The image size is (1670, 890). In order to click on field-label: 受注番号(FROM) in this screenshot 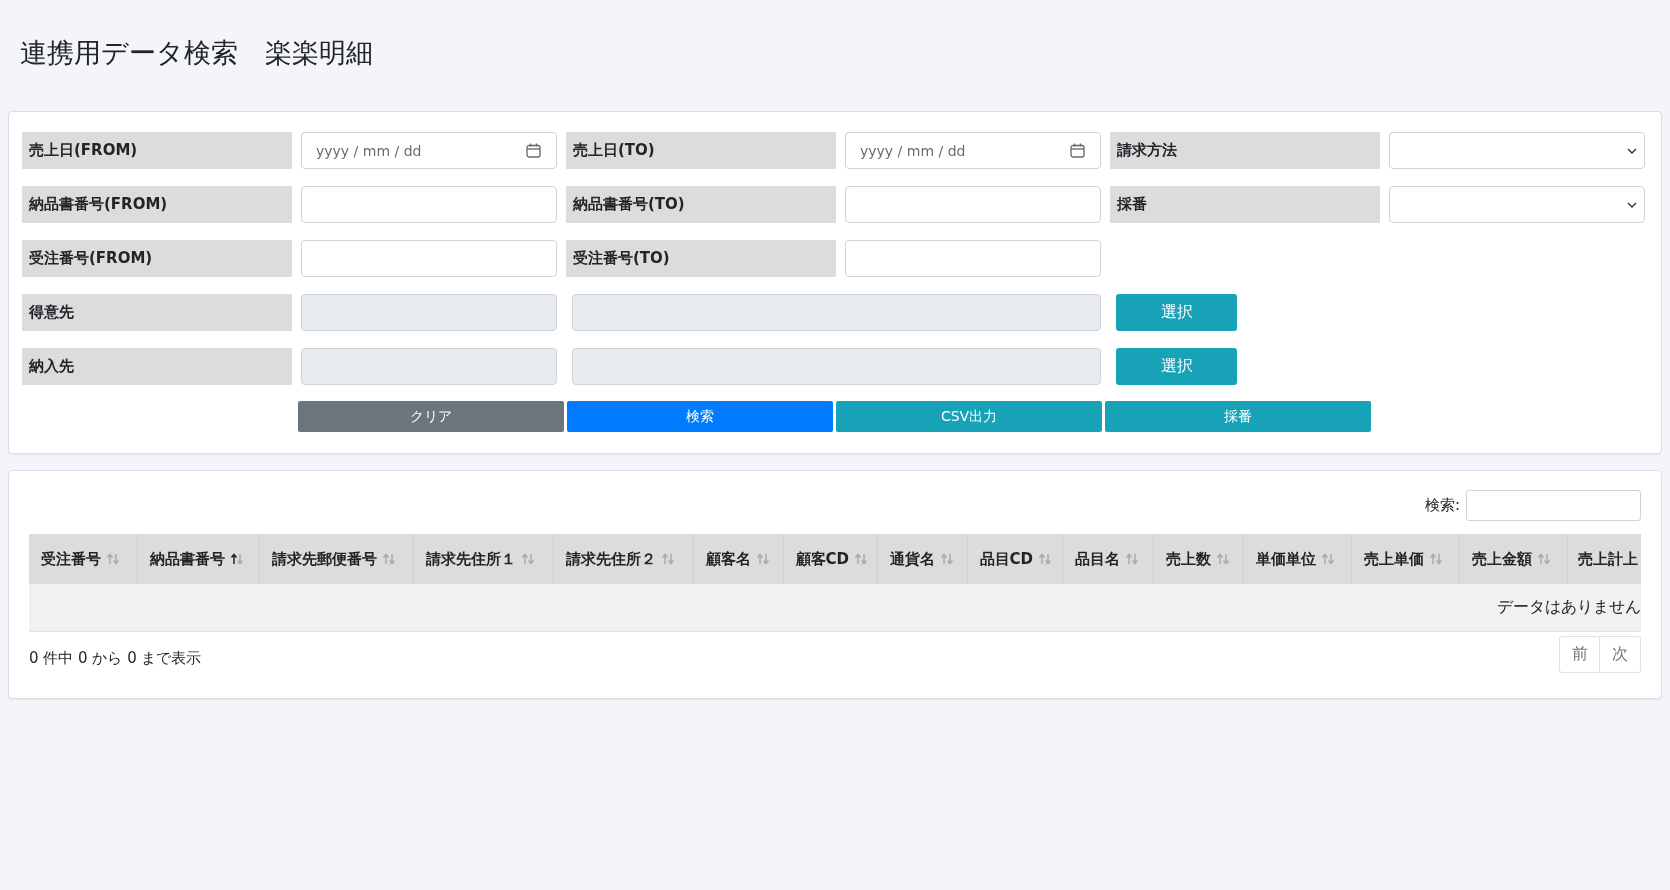, I will do `click(157, 258)`.